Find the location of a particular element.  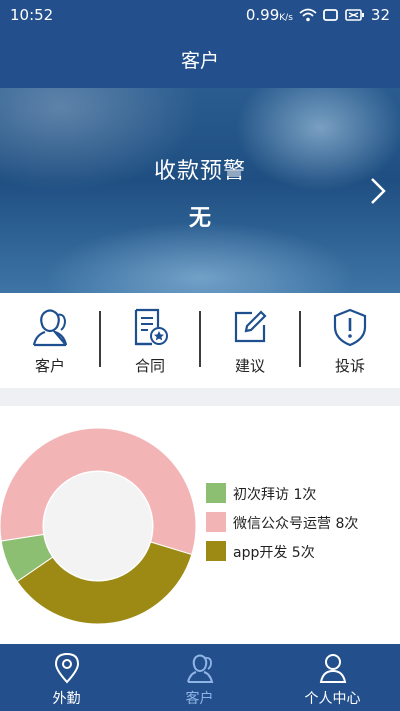

donut-hole is located at coordinates (98, 526).